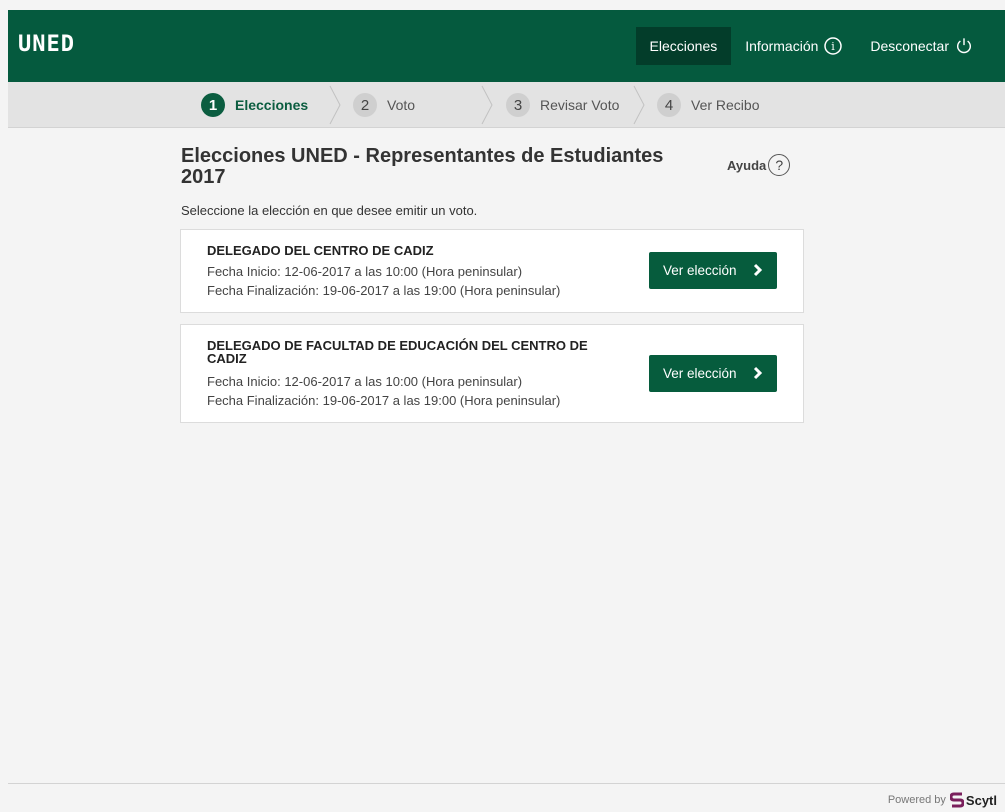 Image resolution: width=1005 pixels, height=812 pixels. I want to click on uned-logo: UNED, so click(46, 44).